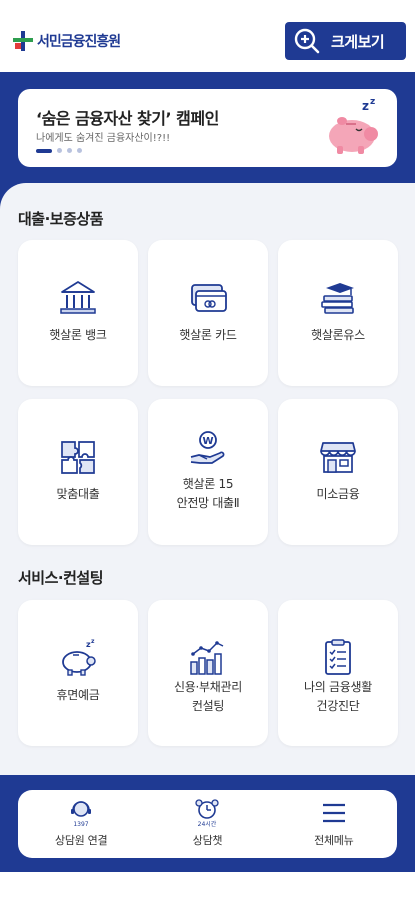  What do you see at coordinates (207, 813) in the screenshot?
I see `alarm-clock-icon: 24시간` at bounding box center [207, 813].